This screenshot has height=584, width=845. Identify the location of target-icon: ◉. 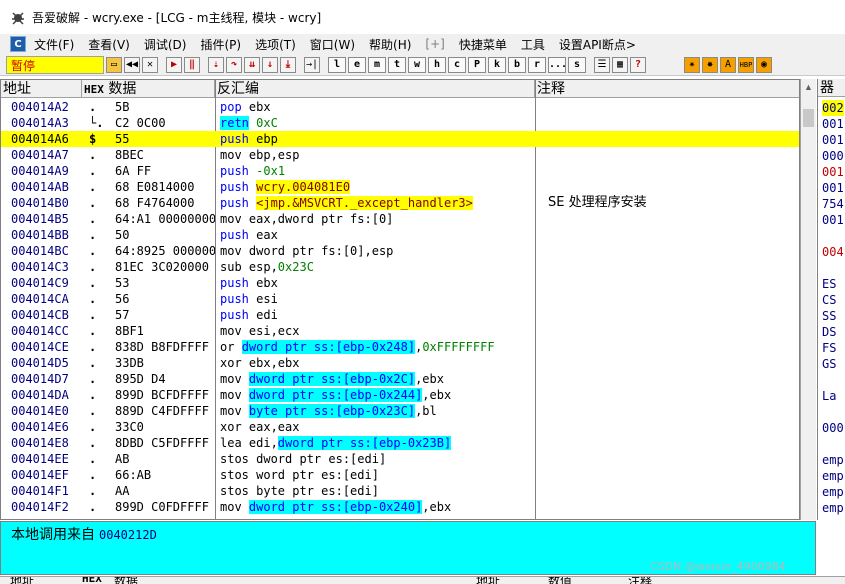
(764, 64).